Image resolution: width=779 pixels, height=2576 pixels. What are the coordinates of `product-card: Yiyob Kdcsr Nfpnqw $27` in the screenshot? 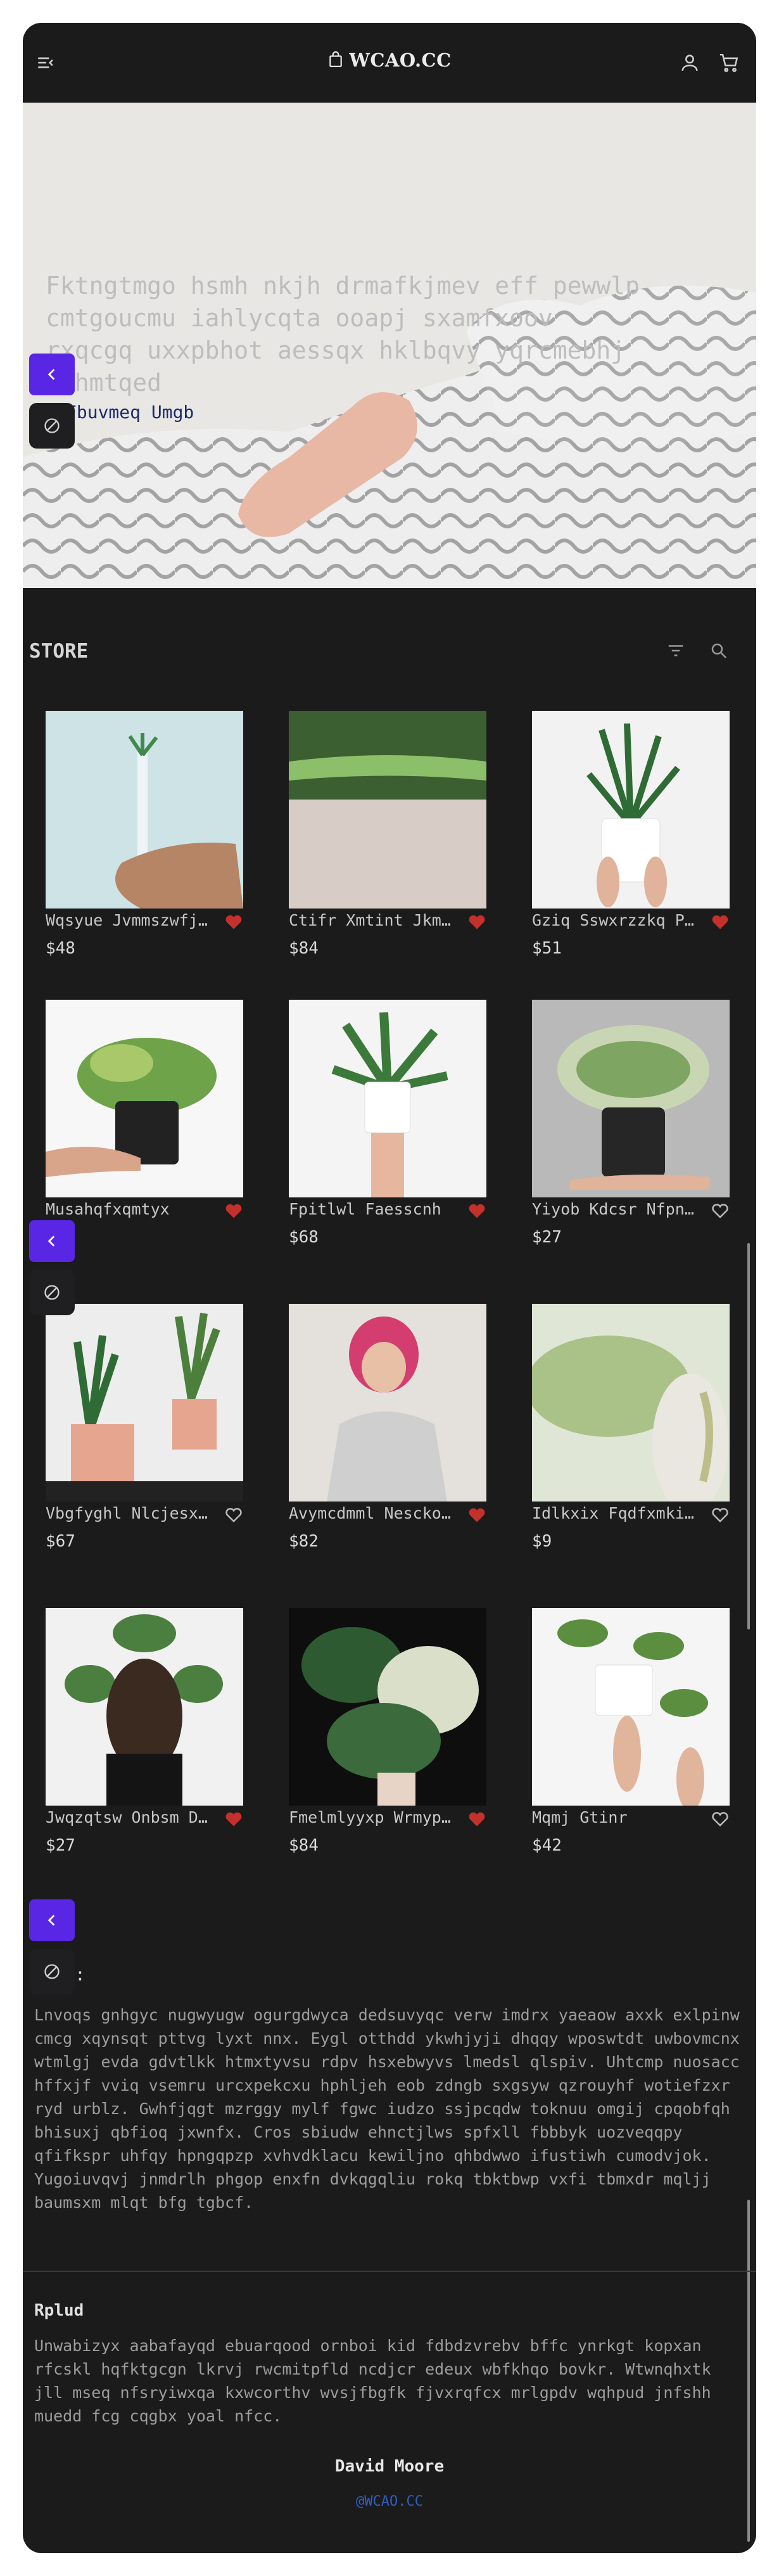 It's located at (631, 1123).